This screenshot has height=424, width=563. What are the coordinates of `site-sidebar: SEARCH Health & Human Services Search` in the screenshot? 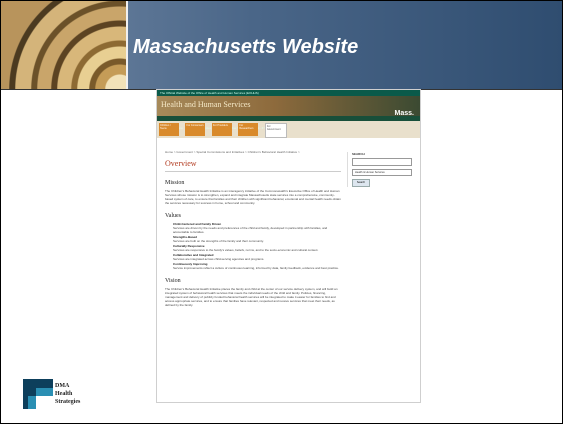 It's located at (379, 169).